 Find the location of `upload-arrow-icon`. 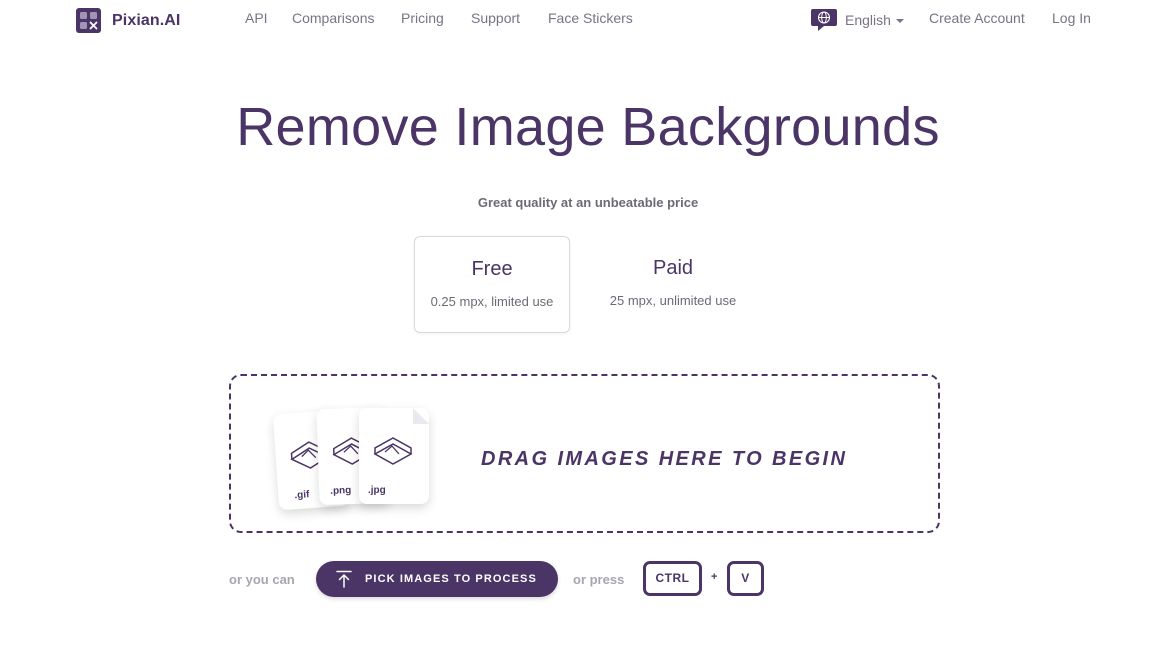

upload-arrow-icon is located at coordinates (344, 579).